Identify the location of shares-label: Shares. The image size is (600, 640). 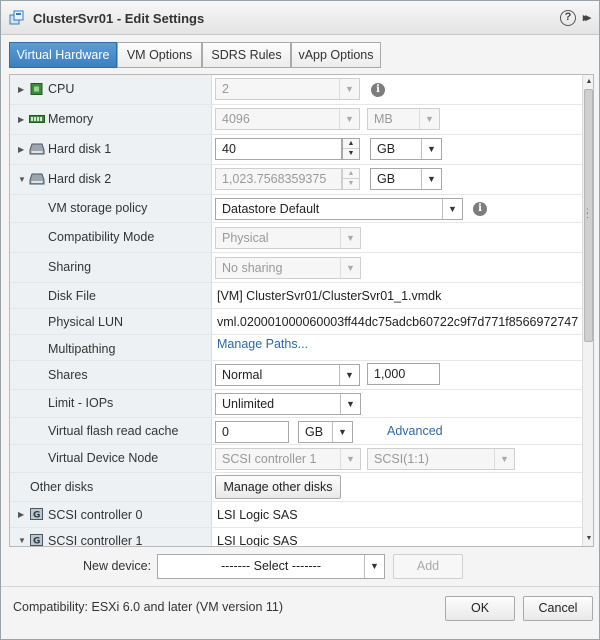
(68, 375).